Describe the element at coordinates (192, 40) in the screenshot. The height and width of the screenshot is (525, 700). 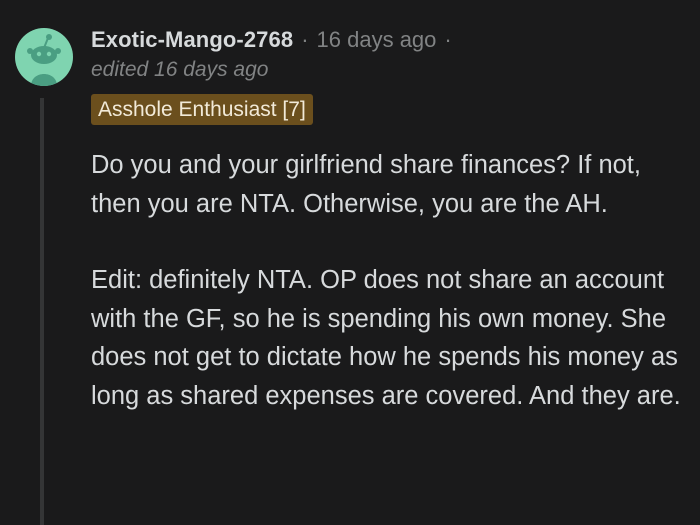
I see `author-username: Exotic-Mango-2768` at that location.